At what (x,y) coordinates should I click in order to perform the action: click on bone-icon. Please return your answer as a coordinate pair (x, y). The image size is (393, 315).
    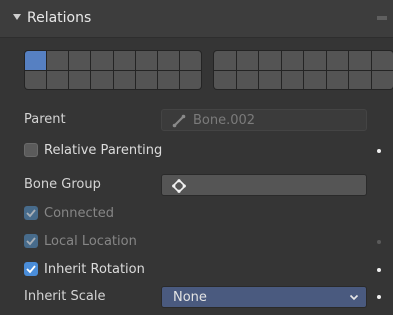
    Looking at the image, I should click on (179, 121).